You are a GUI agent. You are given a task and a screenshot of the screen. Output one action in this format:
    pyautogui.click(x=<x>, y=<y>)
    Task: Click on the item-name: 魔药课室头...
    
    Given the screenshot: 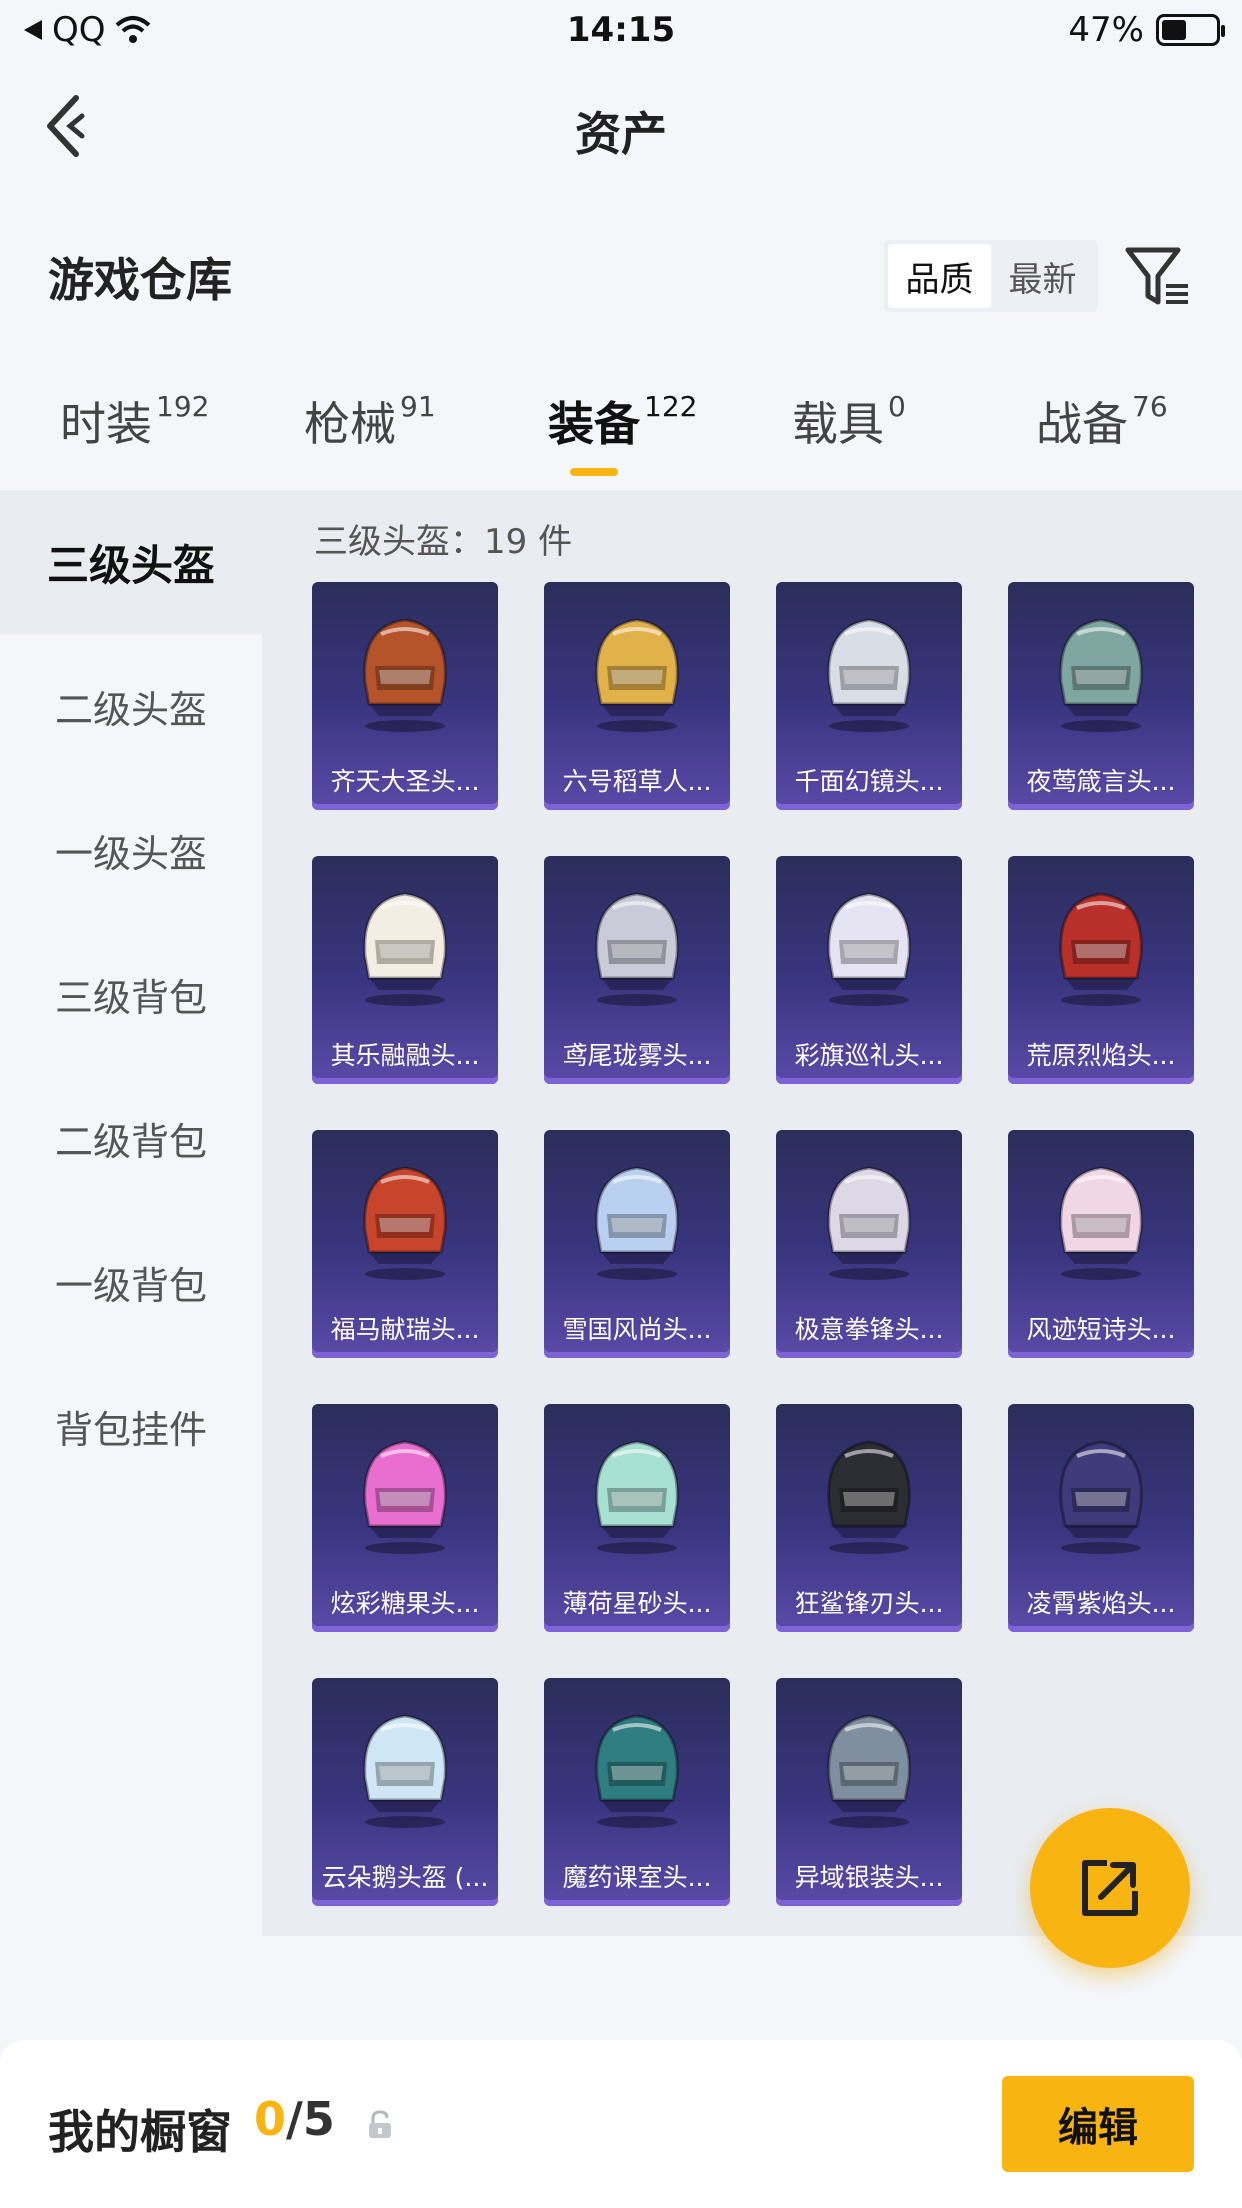 What is the action you would take?
    pyautogui.click(x=637, y=1877)
    